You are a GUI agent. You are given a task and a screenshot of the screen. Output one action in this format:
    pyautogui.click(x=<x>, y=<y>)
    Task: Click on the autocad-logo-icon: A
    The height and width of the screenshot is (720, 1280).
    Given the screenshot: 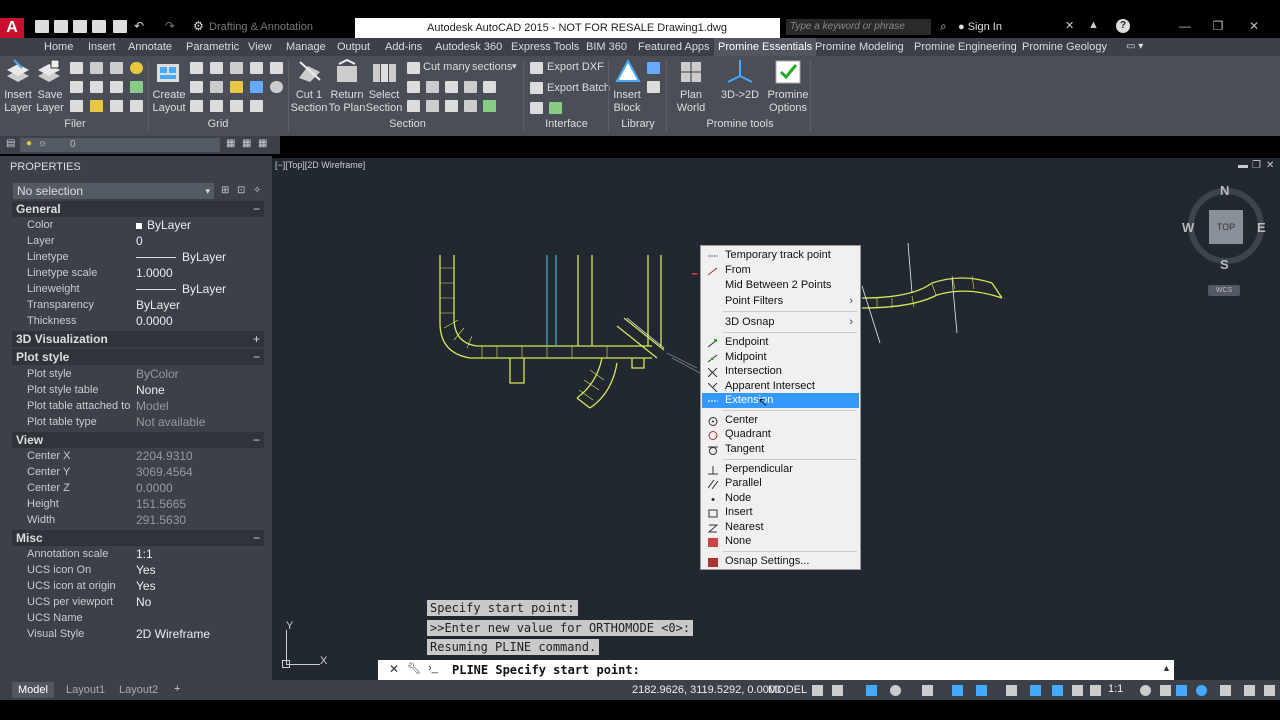 What is the action you would take?
    pyautogui.click(x=12, y=28)
    